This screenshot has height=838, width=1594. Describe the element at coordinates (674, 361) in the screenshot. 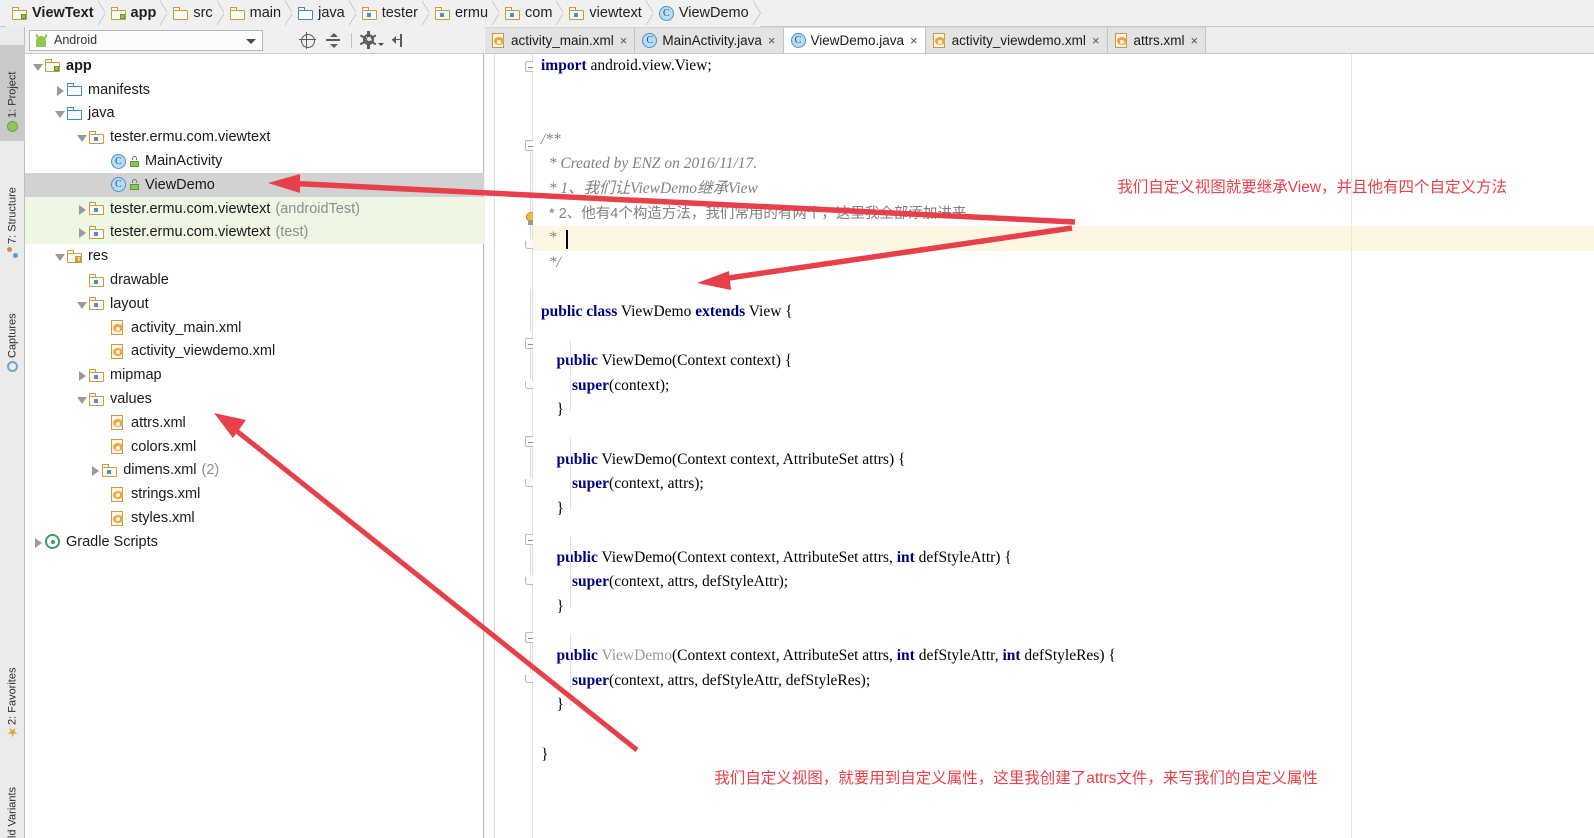

I see `code-line: public ViewDemo(Context context) {` at that location.